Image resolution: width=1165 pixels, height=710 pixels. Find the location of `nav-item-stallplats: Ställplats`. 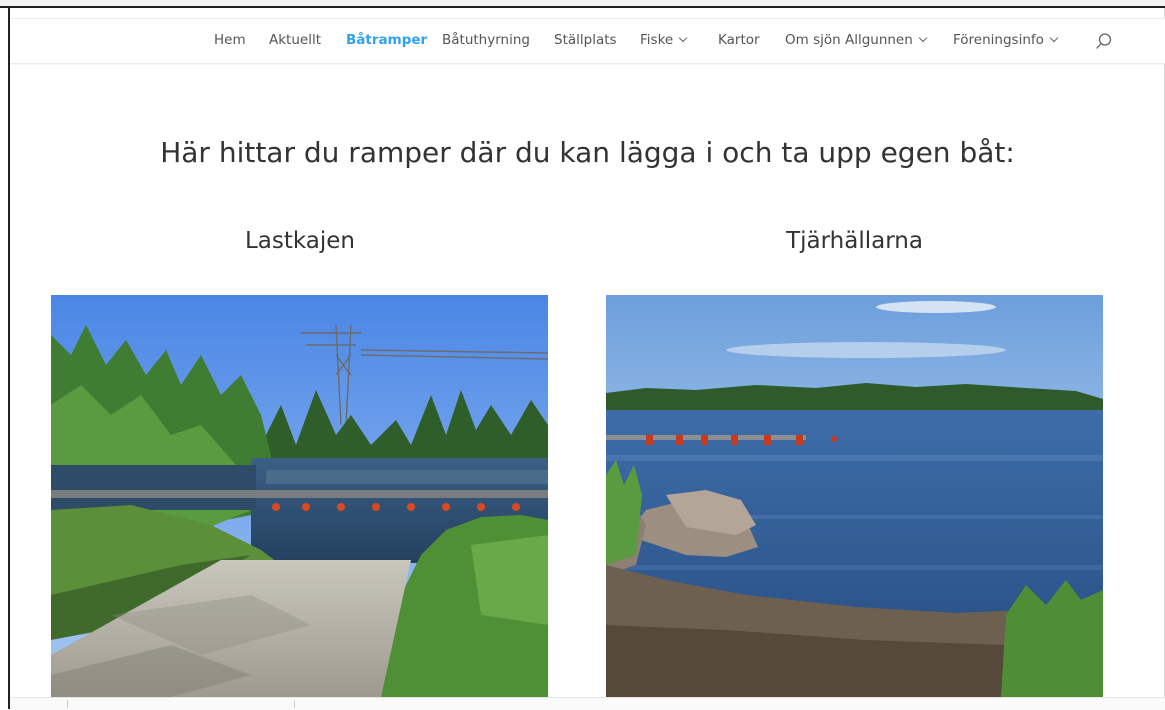

nav-item-stallplats: Ställplats is located at coordinates (585, 40).